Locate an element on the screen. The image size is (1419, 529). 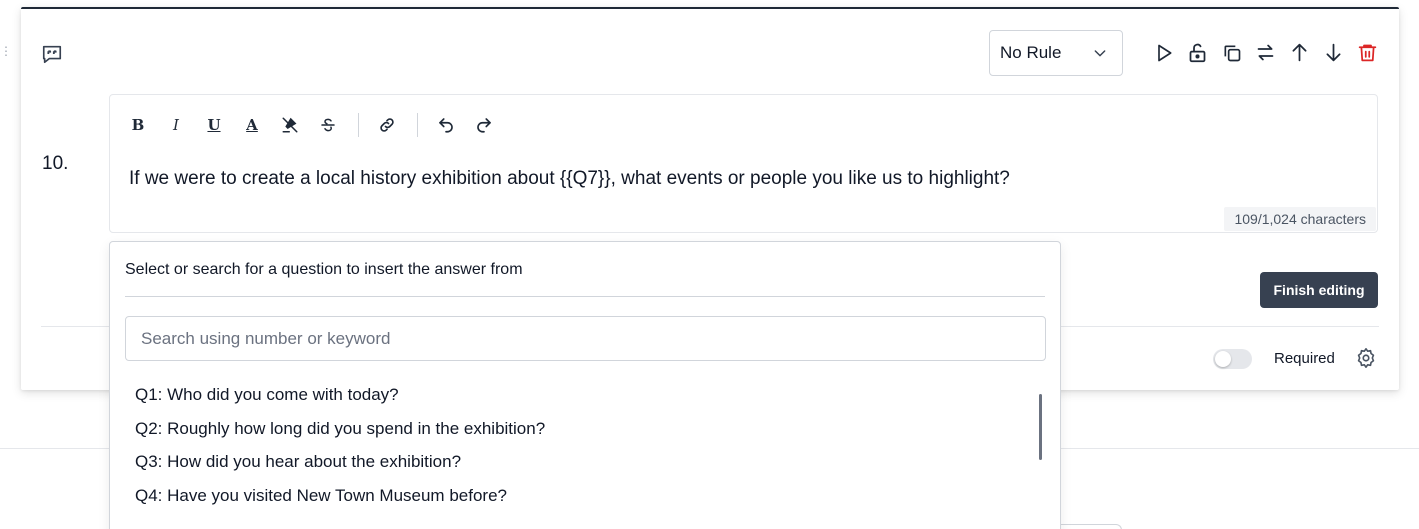
character-count: 109/1,024 characters is located at coordinates (1300, 219).